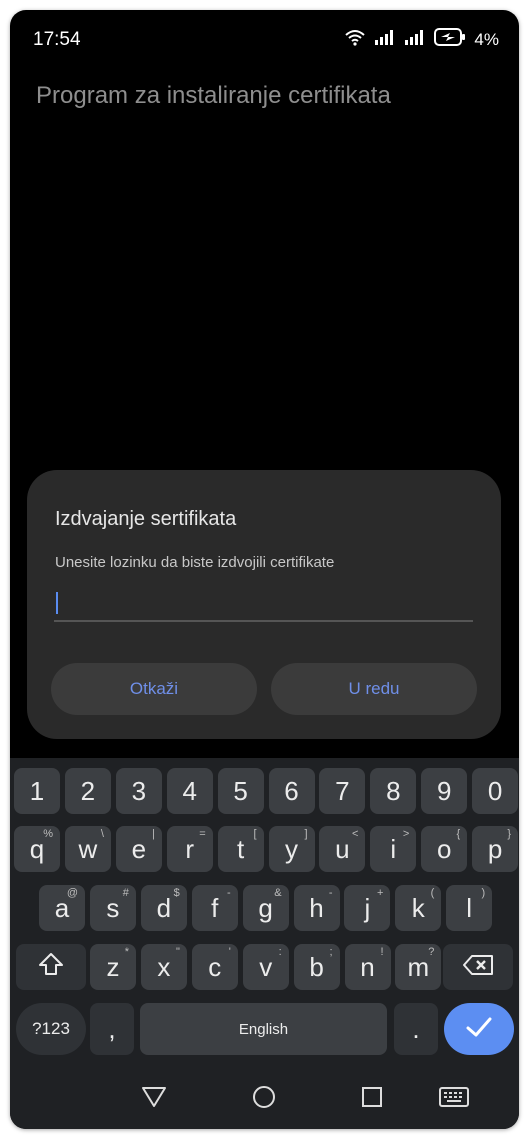  Describe the element at coordinates (342, 791) in the screenshot. I see `key-7: 7` at that location.